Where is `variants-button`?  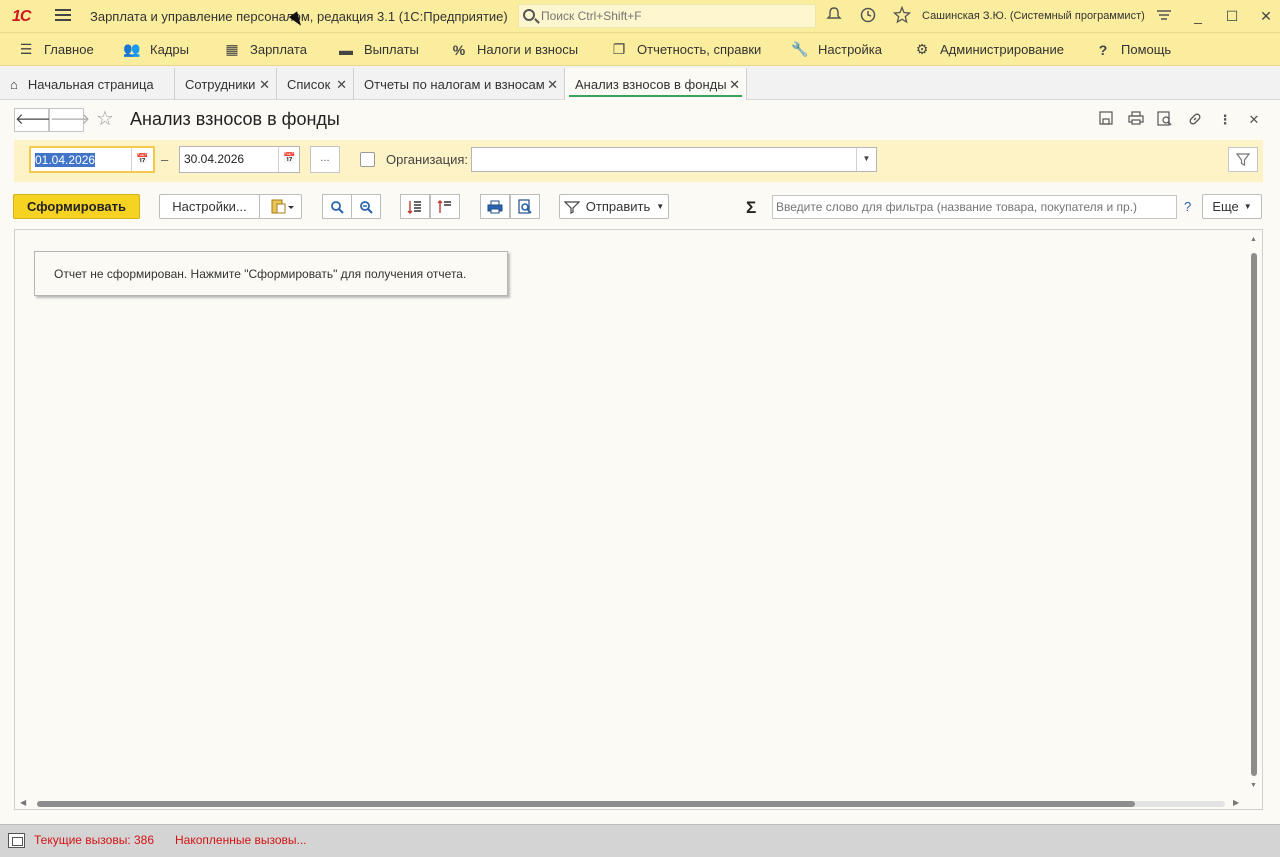 variants-button is located at coordinates (280, 206).